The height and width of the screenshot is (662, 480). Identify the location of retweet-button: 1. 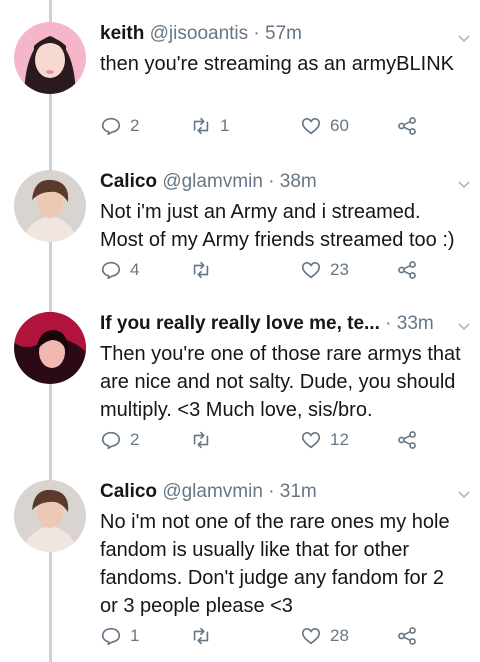
(209, 126).